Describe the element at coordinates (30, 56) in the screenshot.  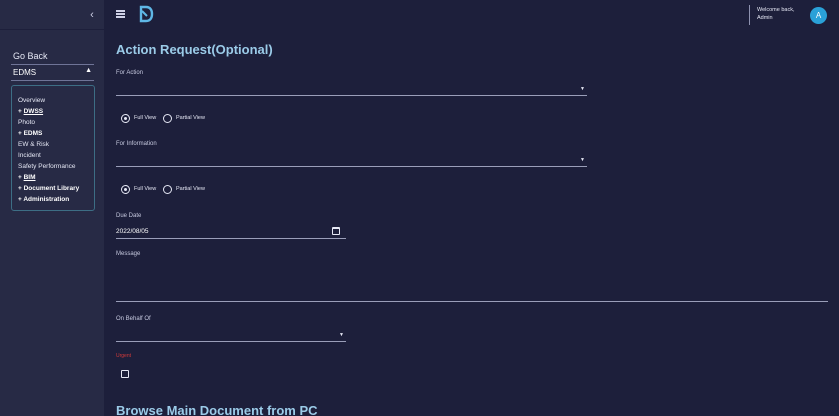
I see `go-back-link: Go Back` at that location.